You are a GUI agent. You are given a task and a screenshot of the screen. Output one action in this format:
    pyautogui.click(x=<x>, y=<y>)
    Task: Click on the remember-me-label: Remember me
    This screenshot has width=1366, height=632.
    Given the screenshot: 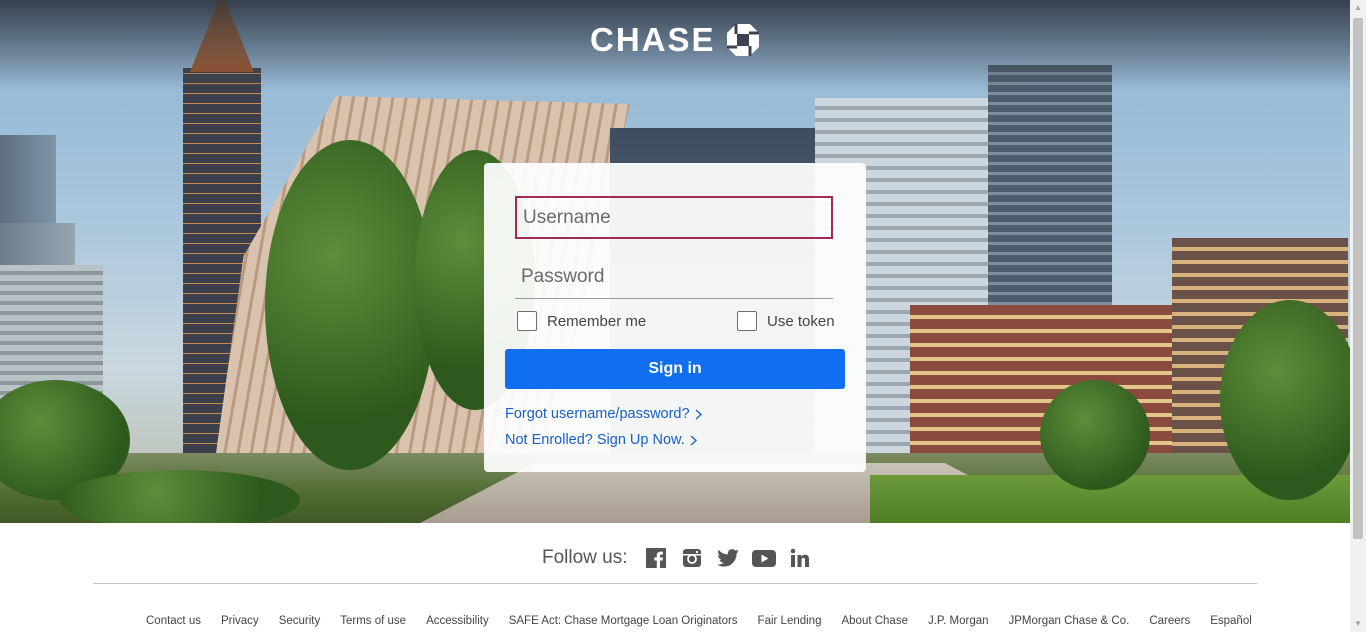 What is the action you would take?
    pyautogui.click(x=597, y=321)
    